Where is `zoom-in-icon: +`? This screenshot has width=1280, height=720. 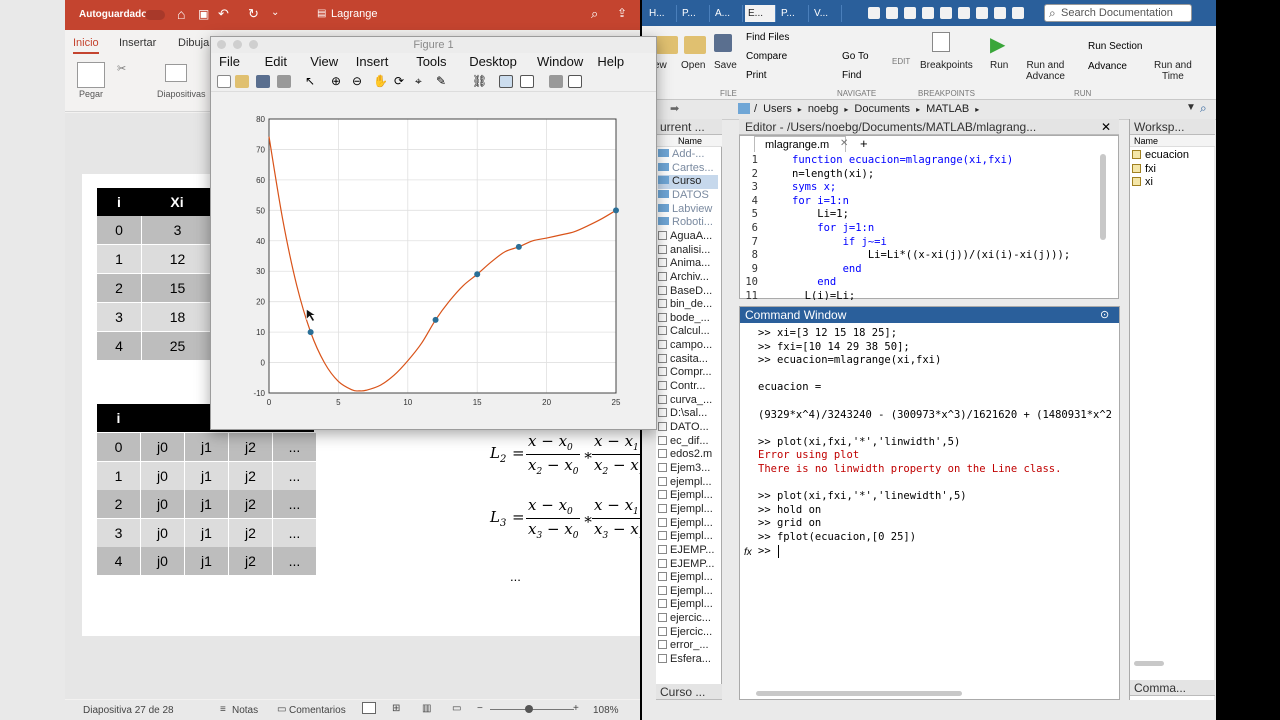
zoom-in-icon: + is located at coordinates (576, 708).